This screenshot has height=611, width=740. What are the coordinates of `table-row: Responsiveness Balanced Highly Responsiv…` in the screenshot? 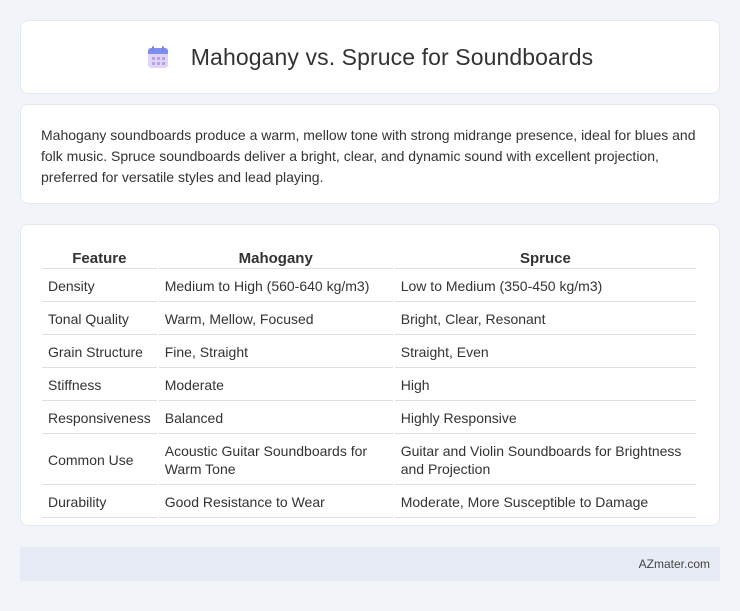 It's located at (369, 418).